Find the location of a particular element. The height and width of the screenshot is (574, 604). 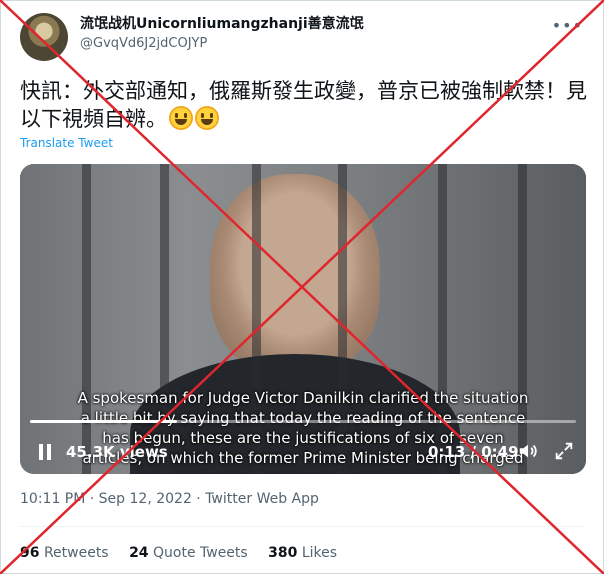

author-handle: @GvqVd6J2jdCOJYP is located at coordinates (222, 43).